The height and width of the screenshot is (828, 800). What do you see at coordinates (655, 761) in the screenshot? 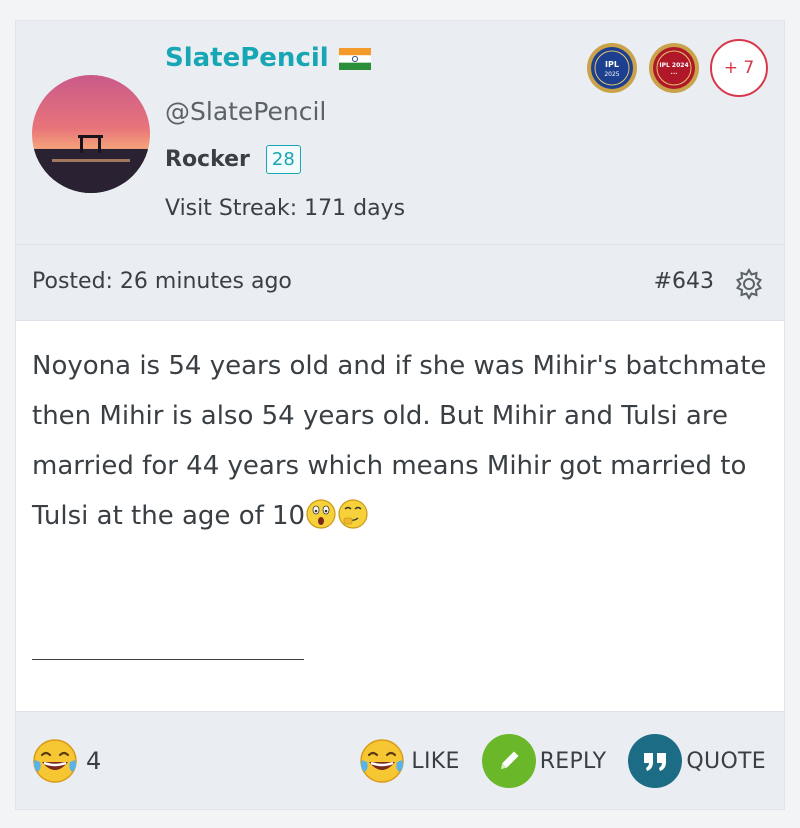
I see `quote-icon` at bounding box center [655, 761].